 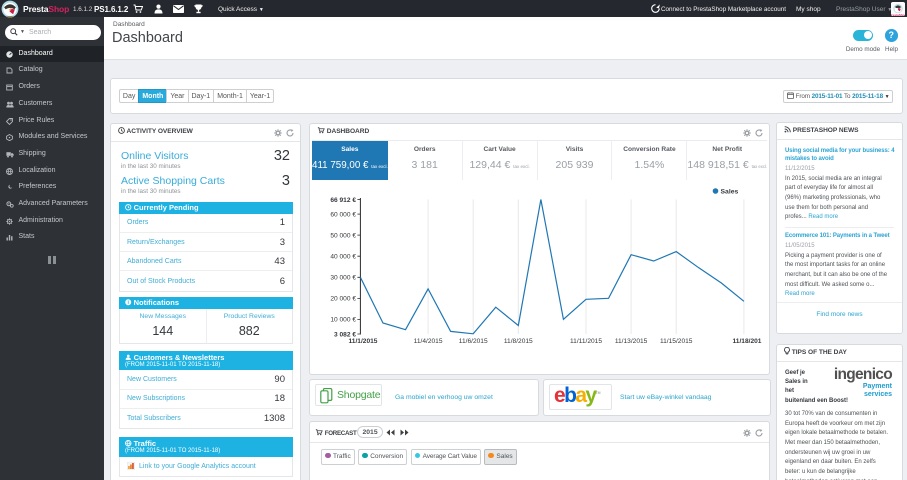 What do you see at coordinates (343, 200) in the screenshot?
I see `svg-text: 66 912 €` at bounding box center [343, 200].